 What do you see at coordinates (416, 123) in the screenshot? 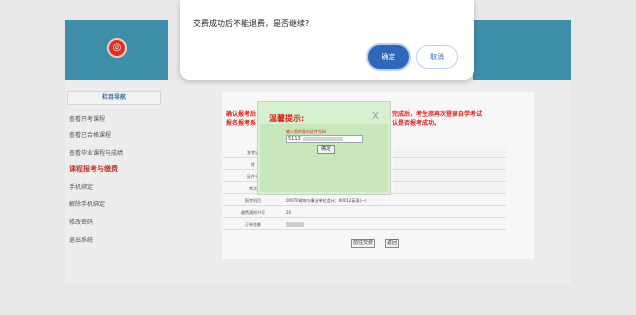
I see `notice-right-line2: 认是否报考成功。` at bounding box center [416, 123].